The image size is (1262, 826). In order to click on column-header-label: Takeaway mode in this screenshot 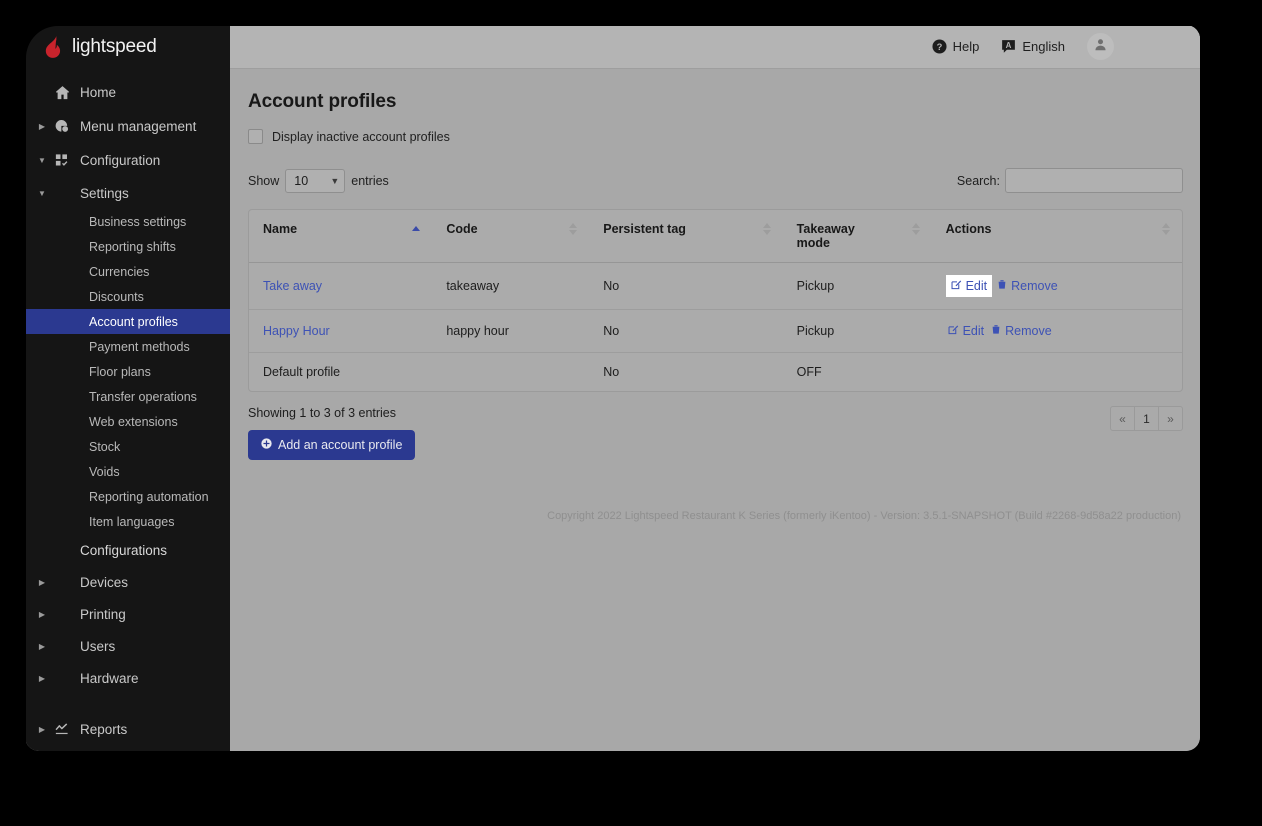, I will do `click(825, 236)`.